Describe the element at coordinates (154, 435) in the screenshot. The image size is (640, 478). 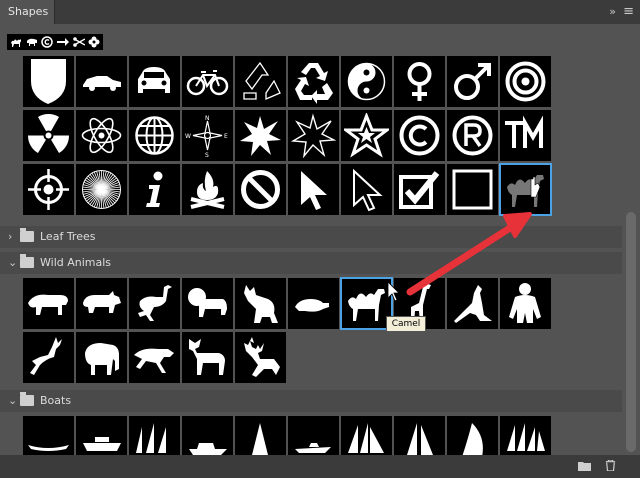
I see `shape-tall-ship` at that location.